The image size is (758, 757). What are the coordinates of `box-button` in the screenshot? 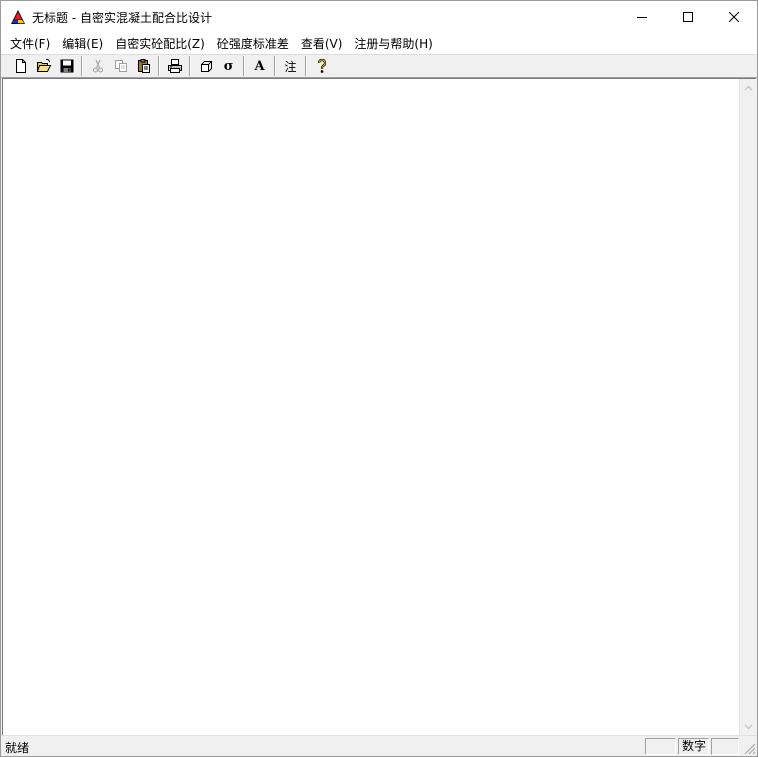 It's located at (205, 66).